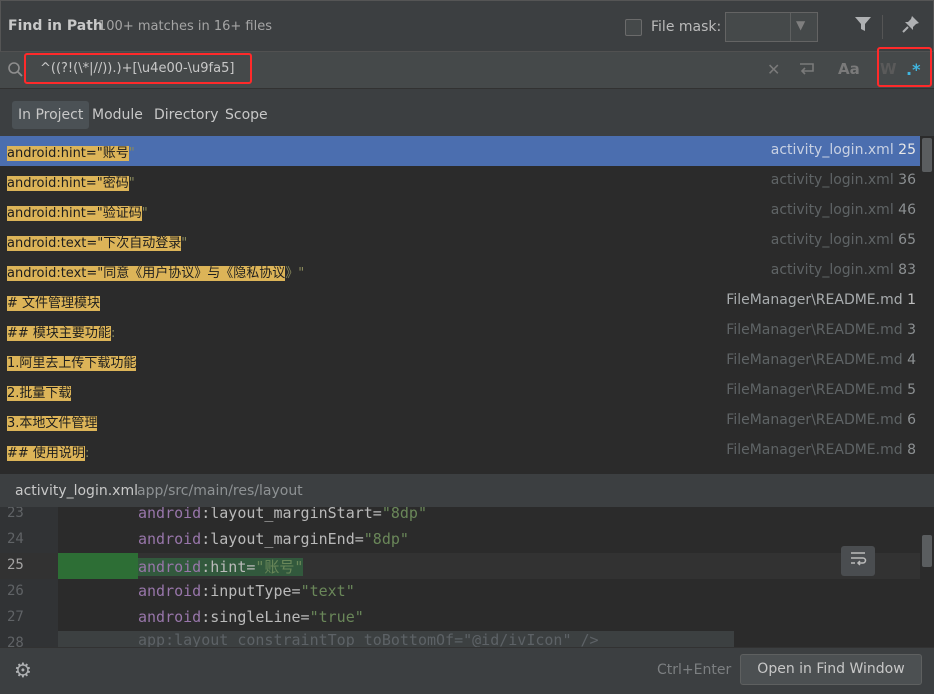 The width and height of the screenshot is (934, 694). Describe the element at coordinates (911, 26) in the screenshot. I see `pin-icon` at that location.